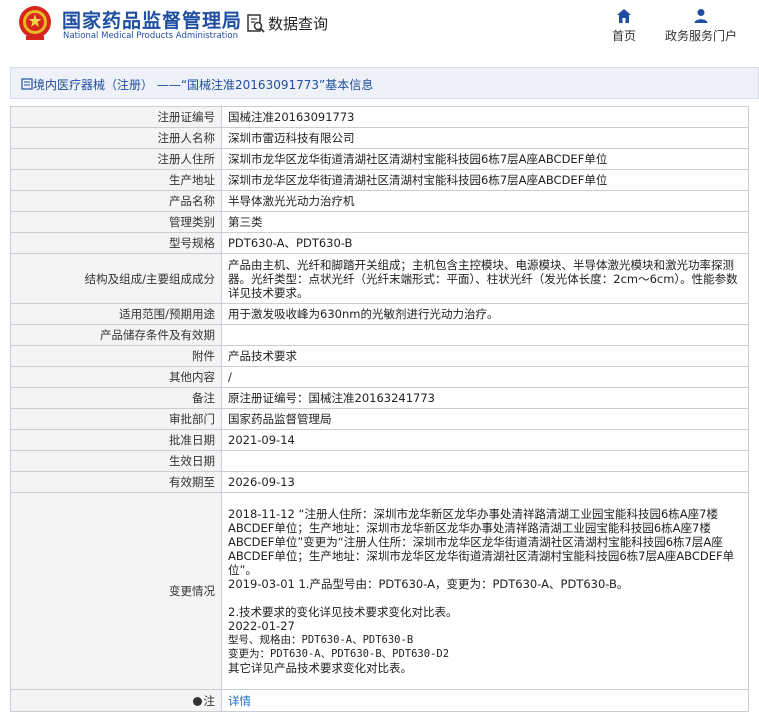 This screenshot has width=759, height=715. I want to click on table-row: 附件 产品技术要求, so click(379, 356).